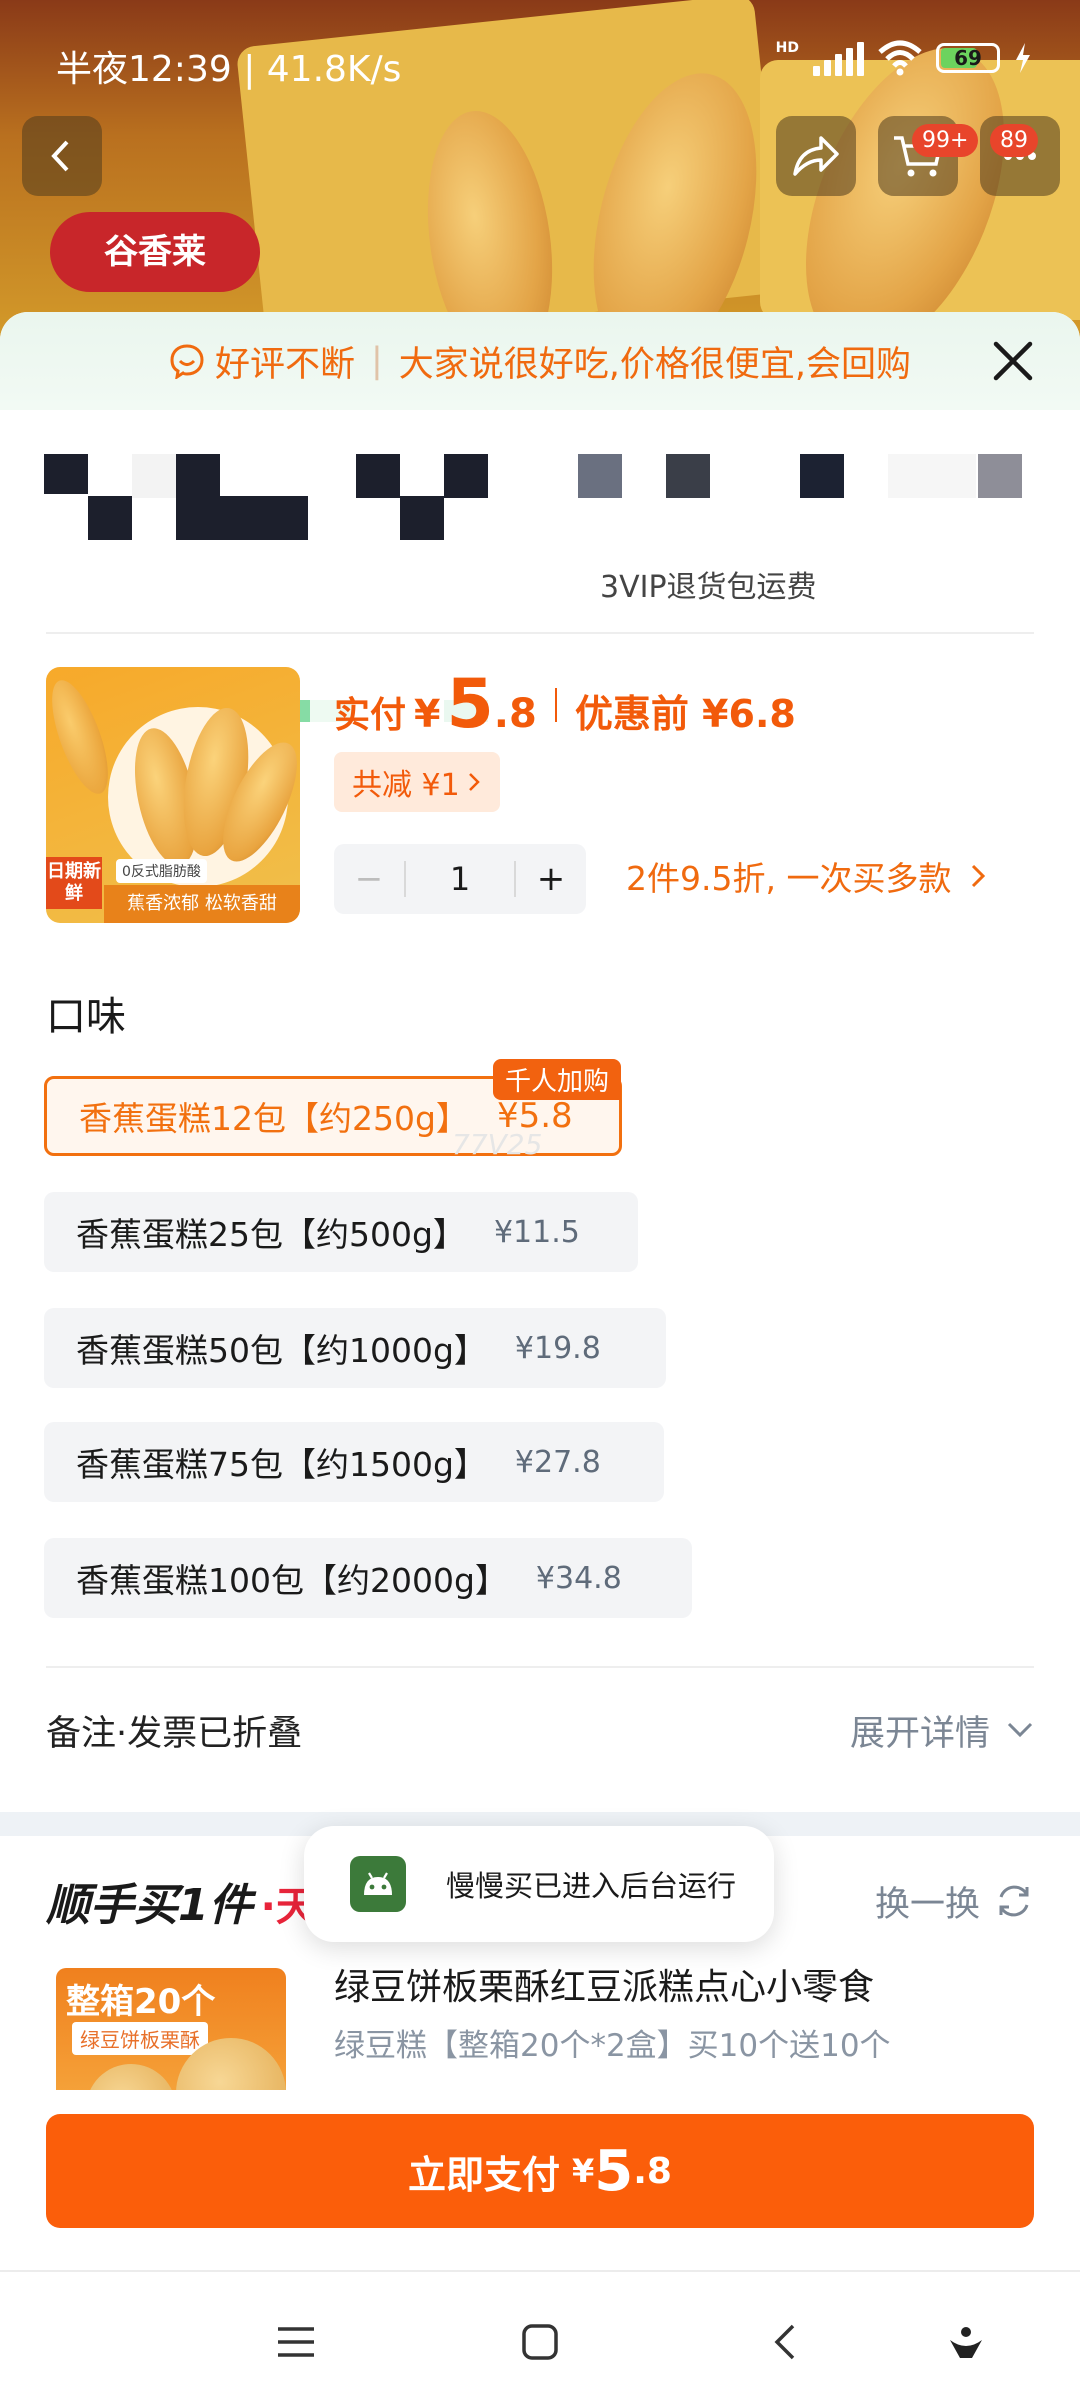  What do you see at coordinates (284, 364) in the screenshot?
I see `promo-highlight: 好评不断` at bounding box center [284, 364].